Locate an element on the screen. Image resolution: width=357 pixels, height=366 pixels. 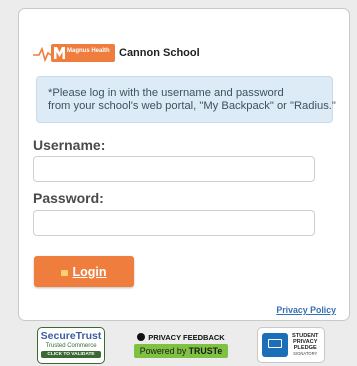
truste-brand: TRUSTe is located at coordinates (205, 351).